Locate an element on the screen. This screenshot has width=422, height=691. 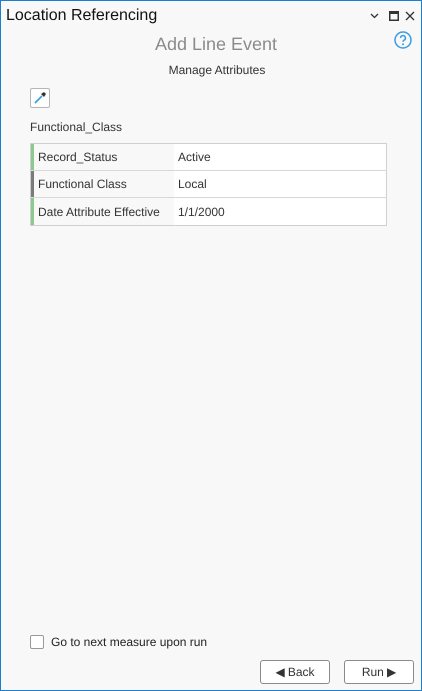
help-icon is located at coordinates (403, 40).